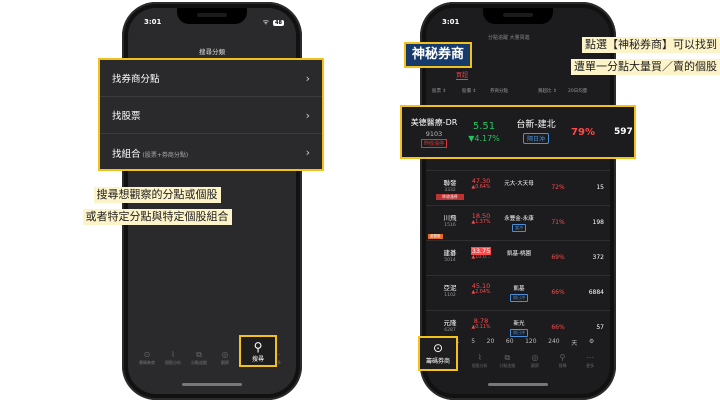 The image size is (720, 405). I want to click on stock-code: 5014, so click(450, 260).